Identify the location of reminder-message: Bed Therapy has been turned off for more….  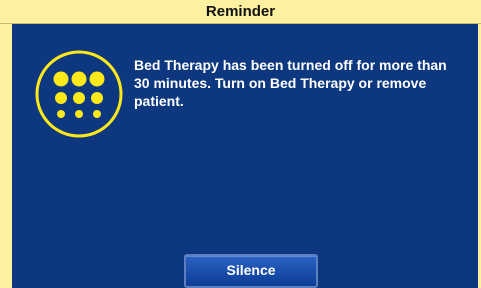
(290, 83).